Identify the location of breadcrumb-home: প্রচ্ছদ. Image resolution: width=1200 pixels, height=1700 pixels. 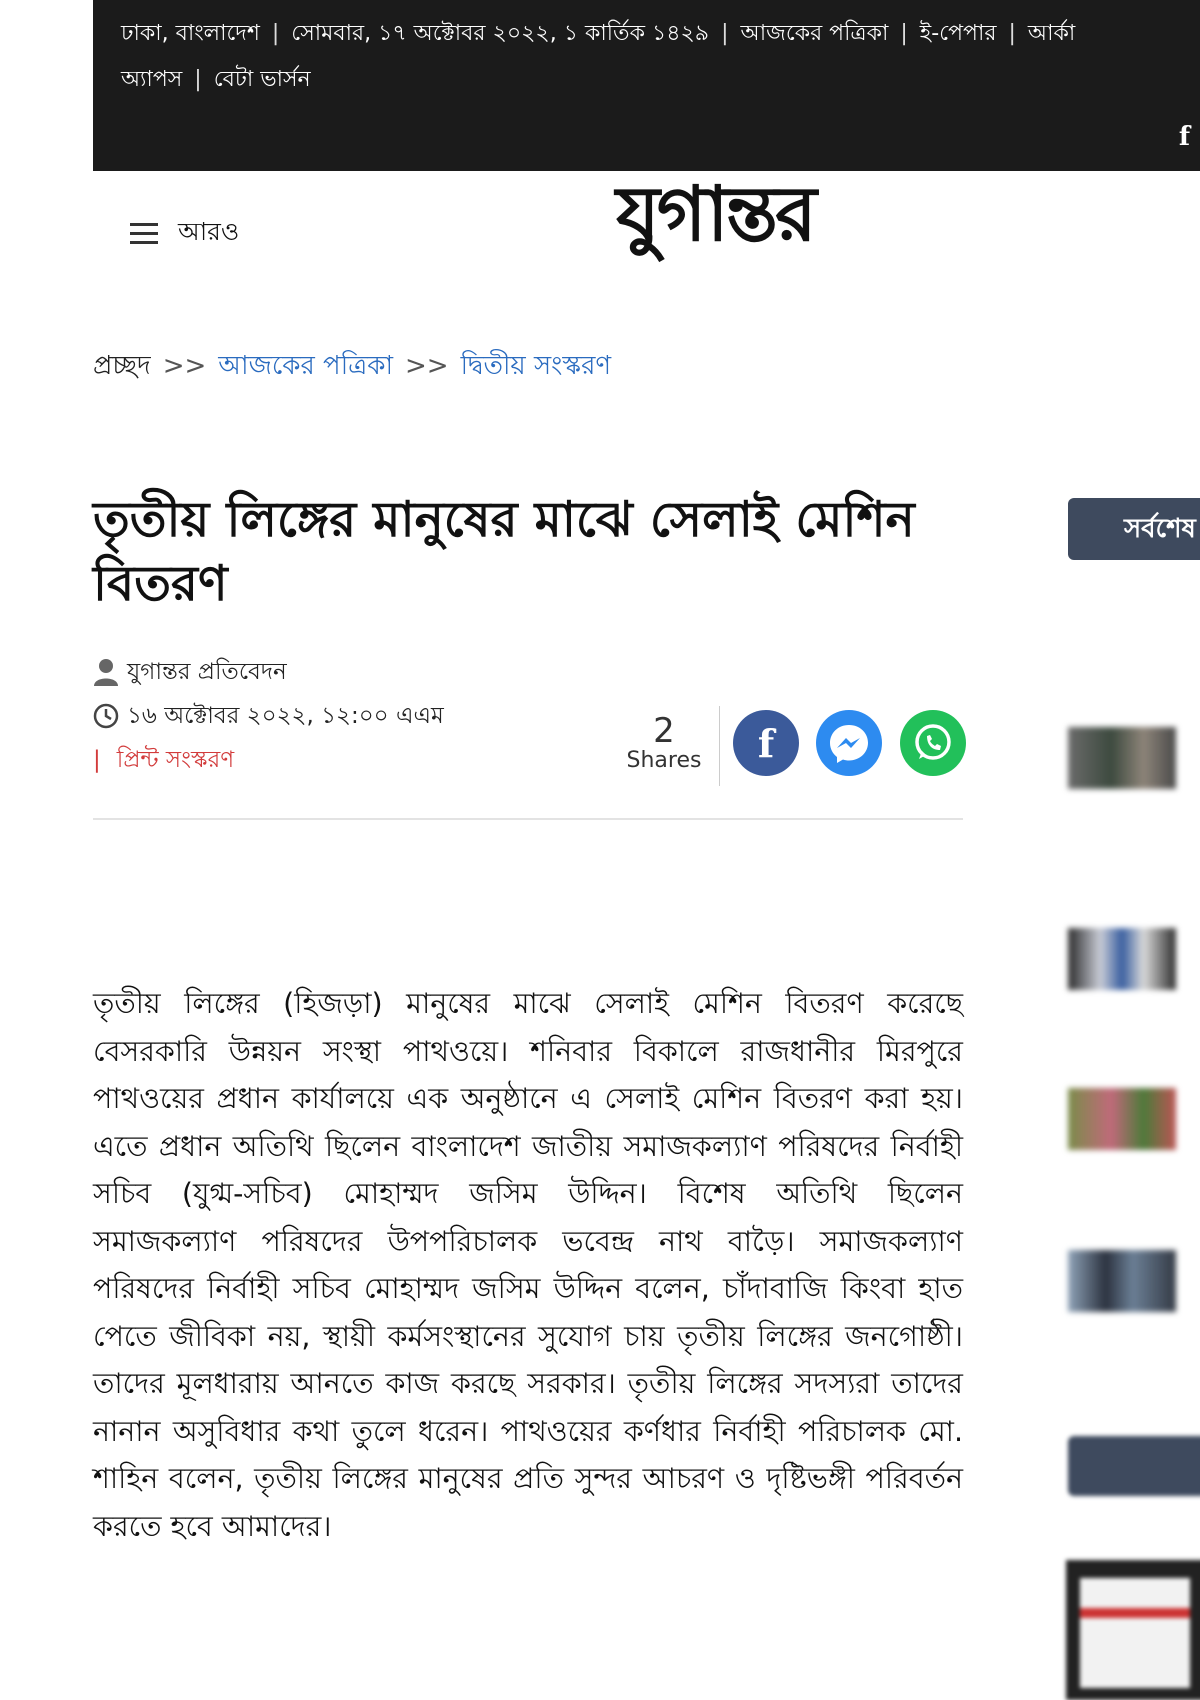
(122, 366).